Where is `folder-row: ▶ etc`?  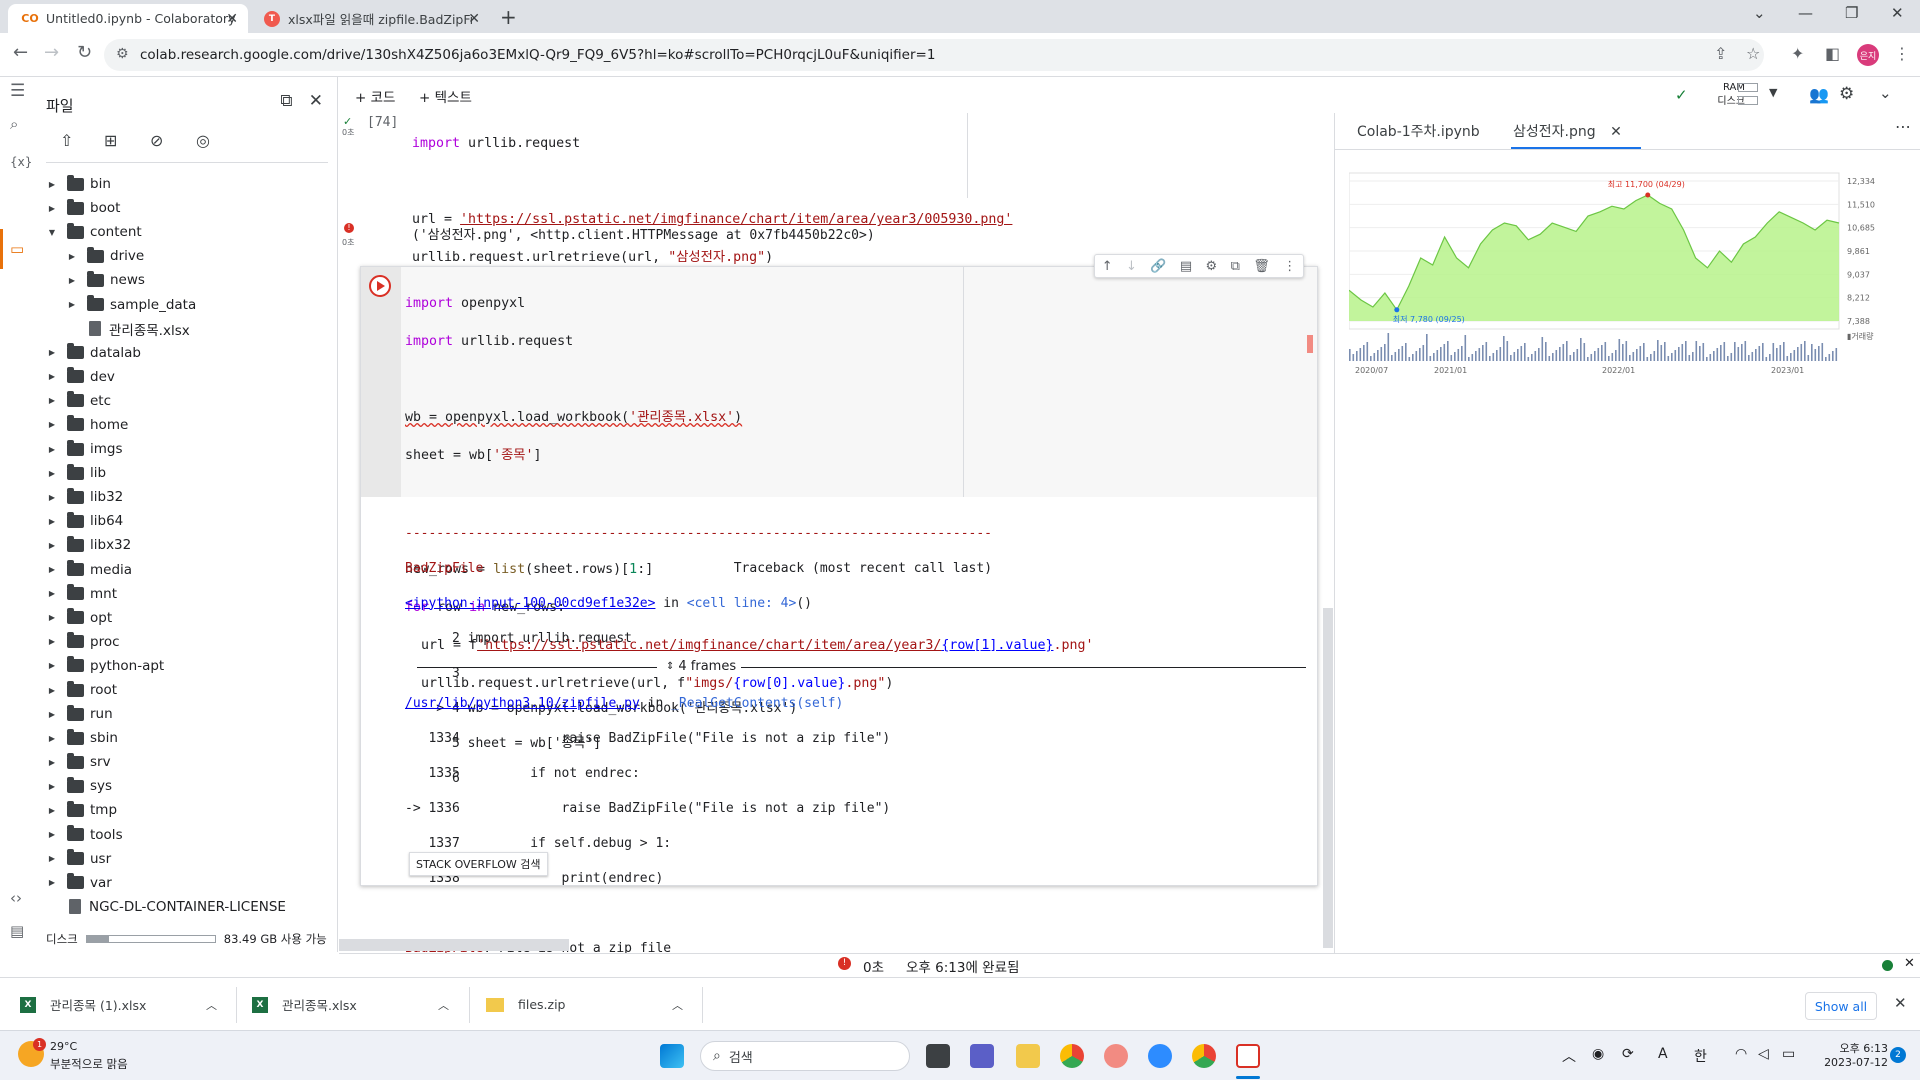
folder-row: ▶ etc is located at coordinates (188, 401).